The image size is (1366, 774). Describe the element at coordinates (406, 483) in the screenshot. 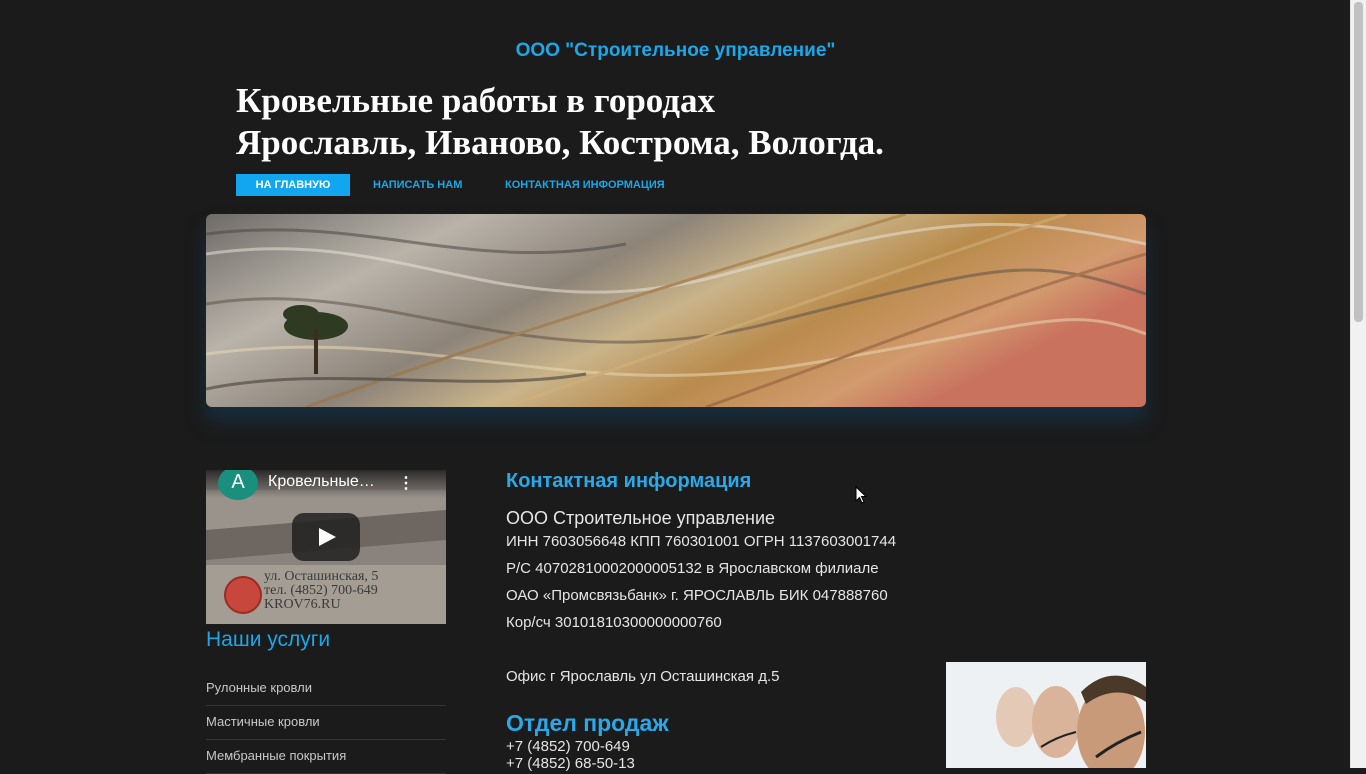

I see `more-vert-icon: ⋮` at that location.